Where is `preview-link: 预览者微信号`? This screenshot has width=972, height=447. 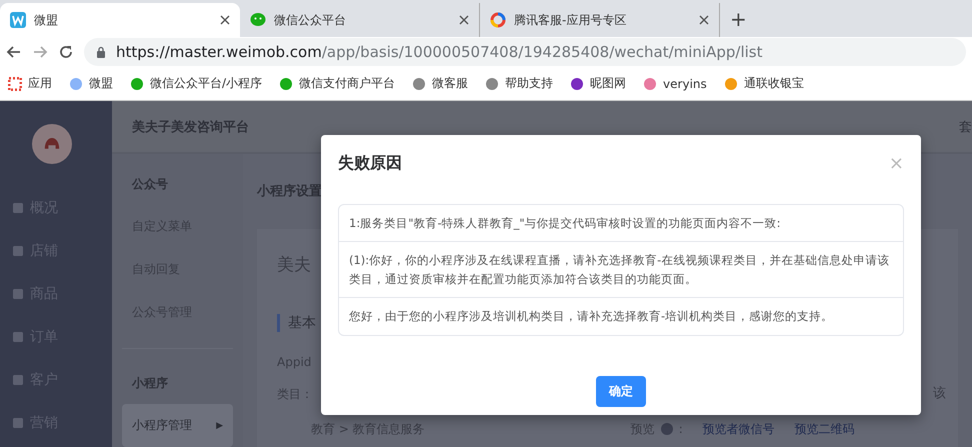 preview-link: 预览者微信号 is located at coordinates (738, 429).